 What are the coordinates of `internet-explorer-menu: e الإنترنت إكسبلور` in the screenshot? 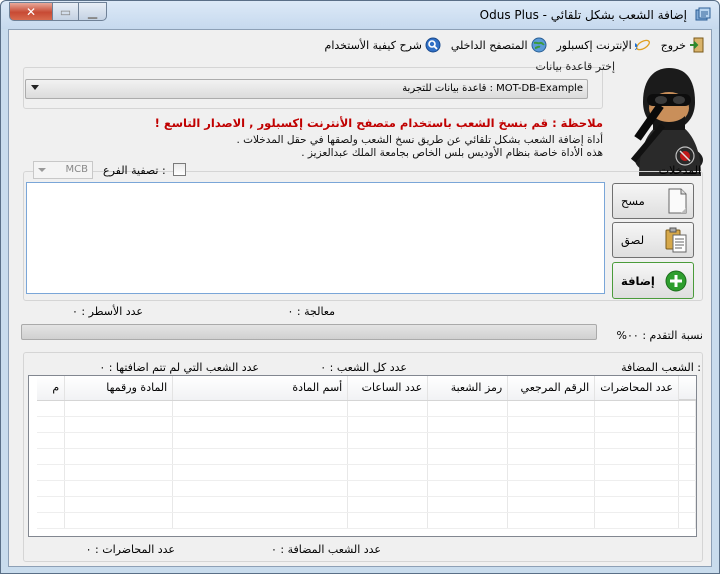 It's located at (604, 45).